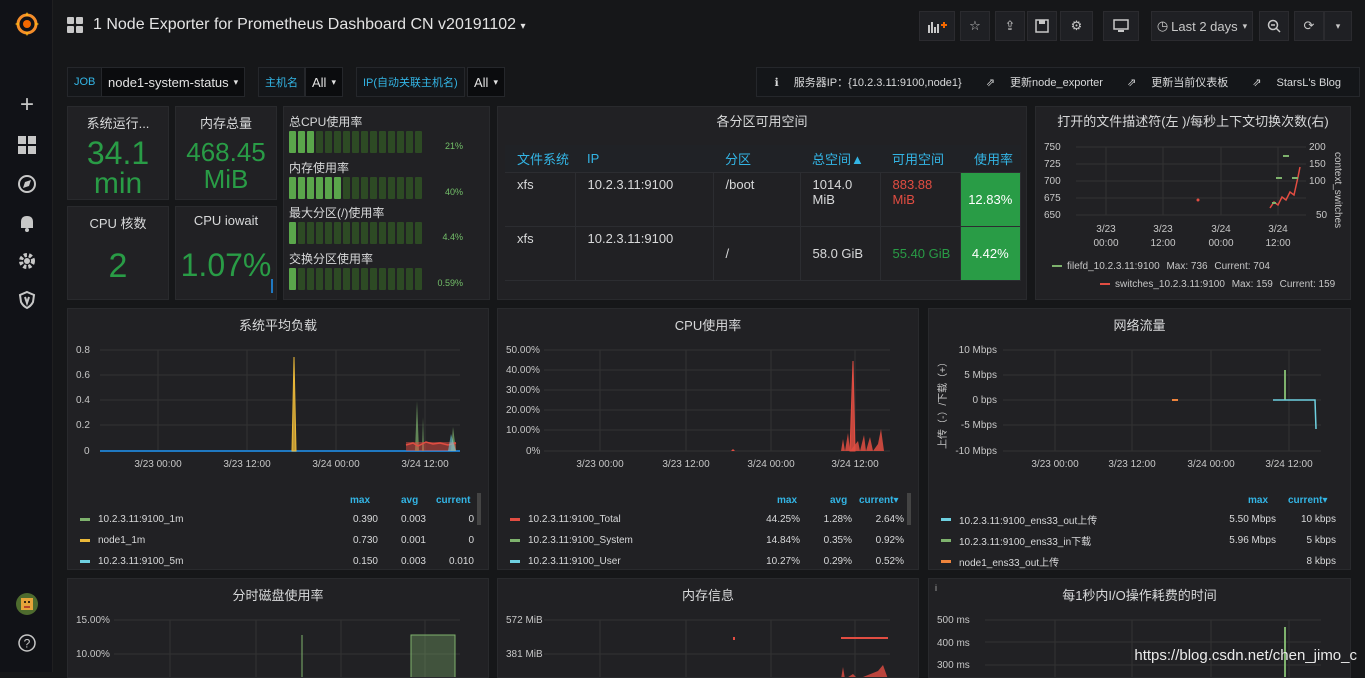 This screenshot has width=1365, height=678. What do you see at coordinates (247, 464) in the screenshot?
I see `x-tick: 3/23 12:00` at bounding box center [247, 464].